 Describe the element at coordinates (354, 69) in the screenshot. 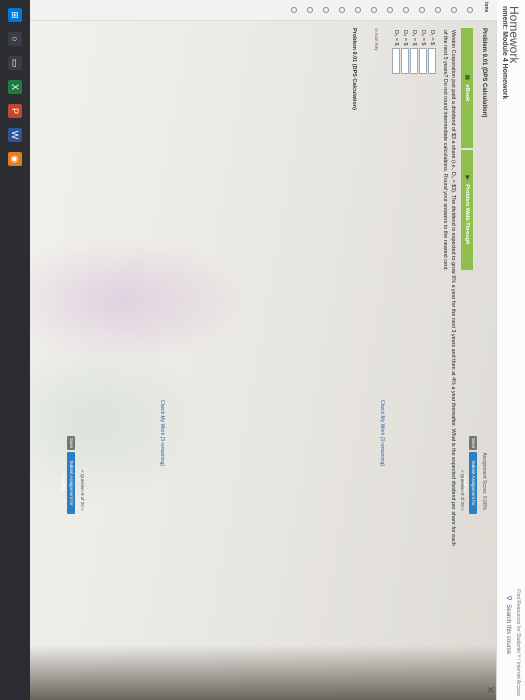

I see `footer-problem-title: Problem 9.01 (DPS Calculation)` at that location.